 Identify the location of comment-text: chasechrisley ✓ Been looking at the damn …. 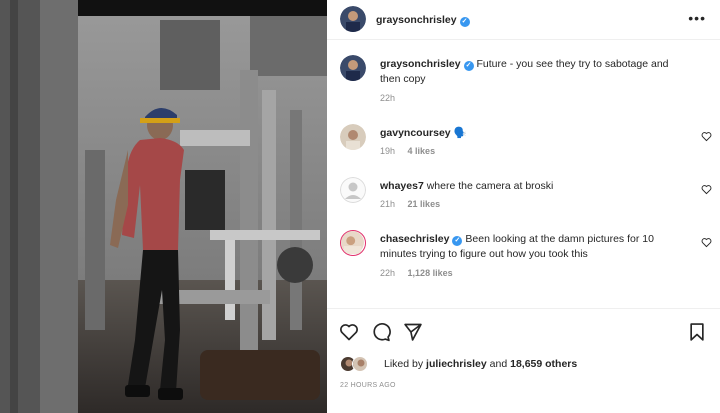
(530, 247).